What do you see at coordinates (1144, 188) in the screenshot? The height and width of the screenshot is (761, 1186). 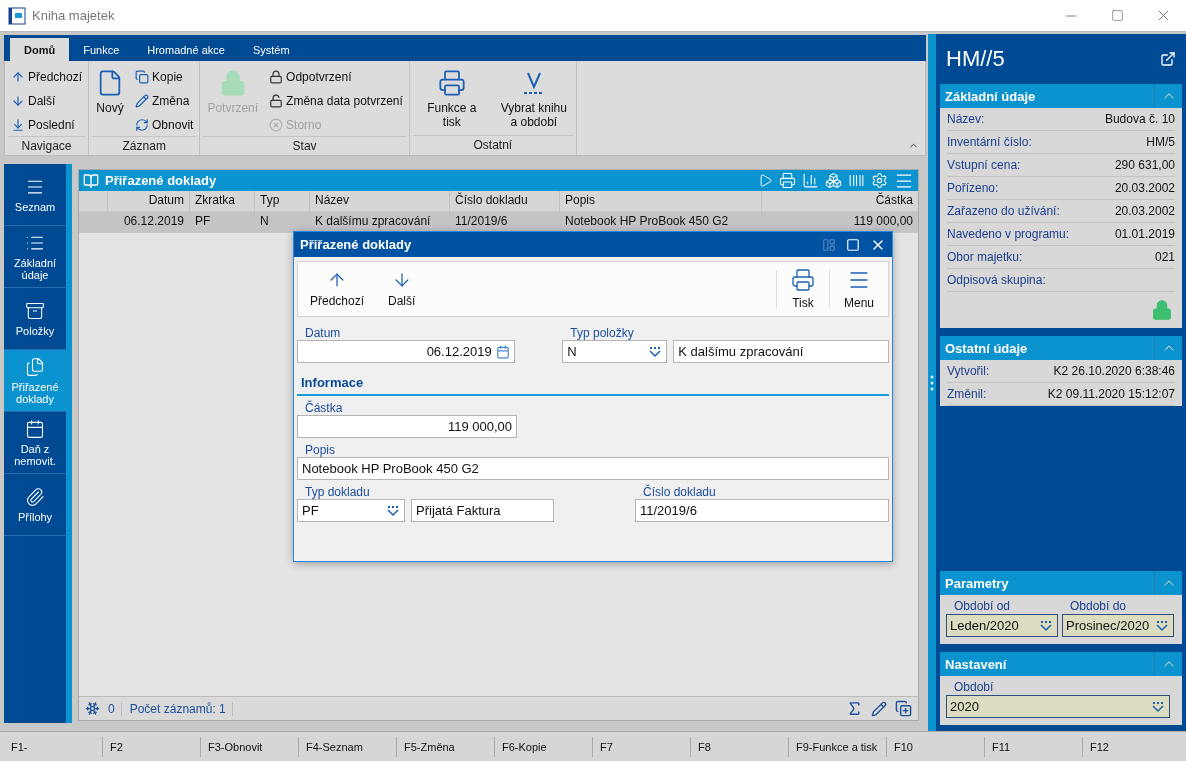 I see `info-value: 20.03.2002` at bounding box center [1144, 188].